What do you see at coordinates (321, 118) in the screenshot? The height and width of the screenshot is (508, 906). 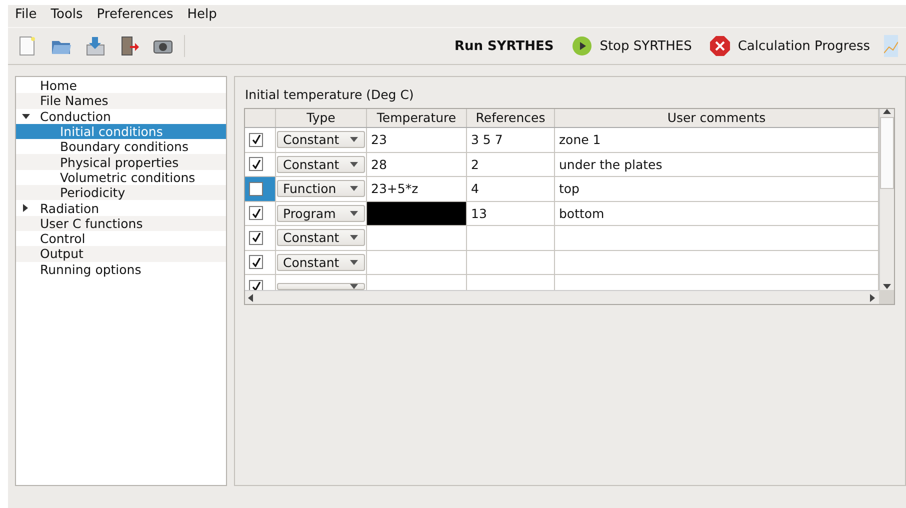 I see `column-header: Type` at bounding box center [321, 118].